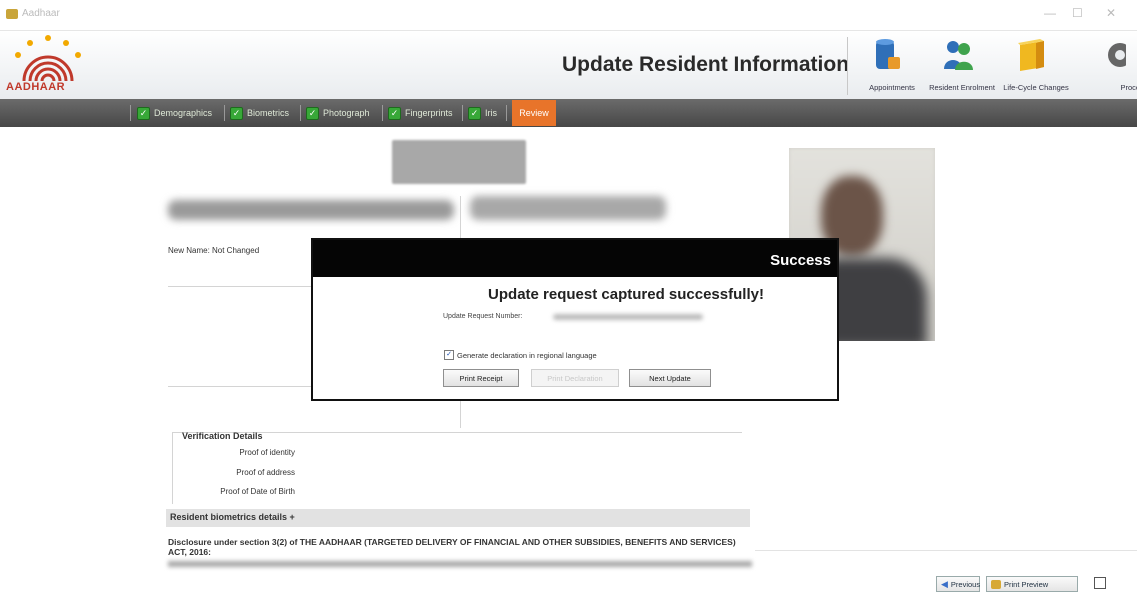 This screenshot has height=595, width=1137. Describe the element at coordinates (888, 54) in the screenshot. I see `database-icon` at that location.